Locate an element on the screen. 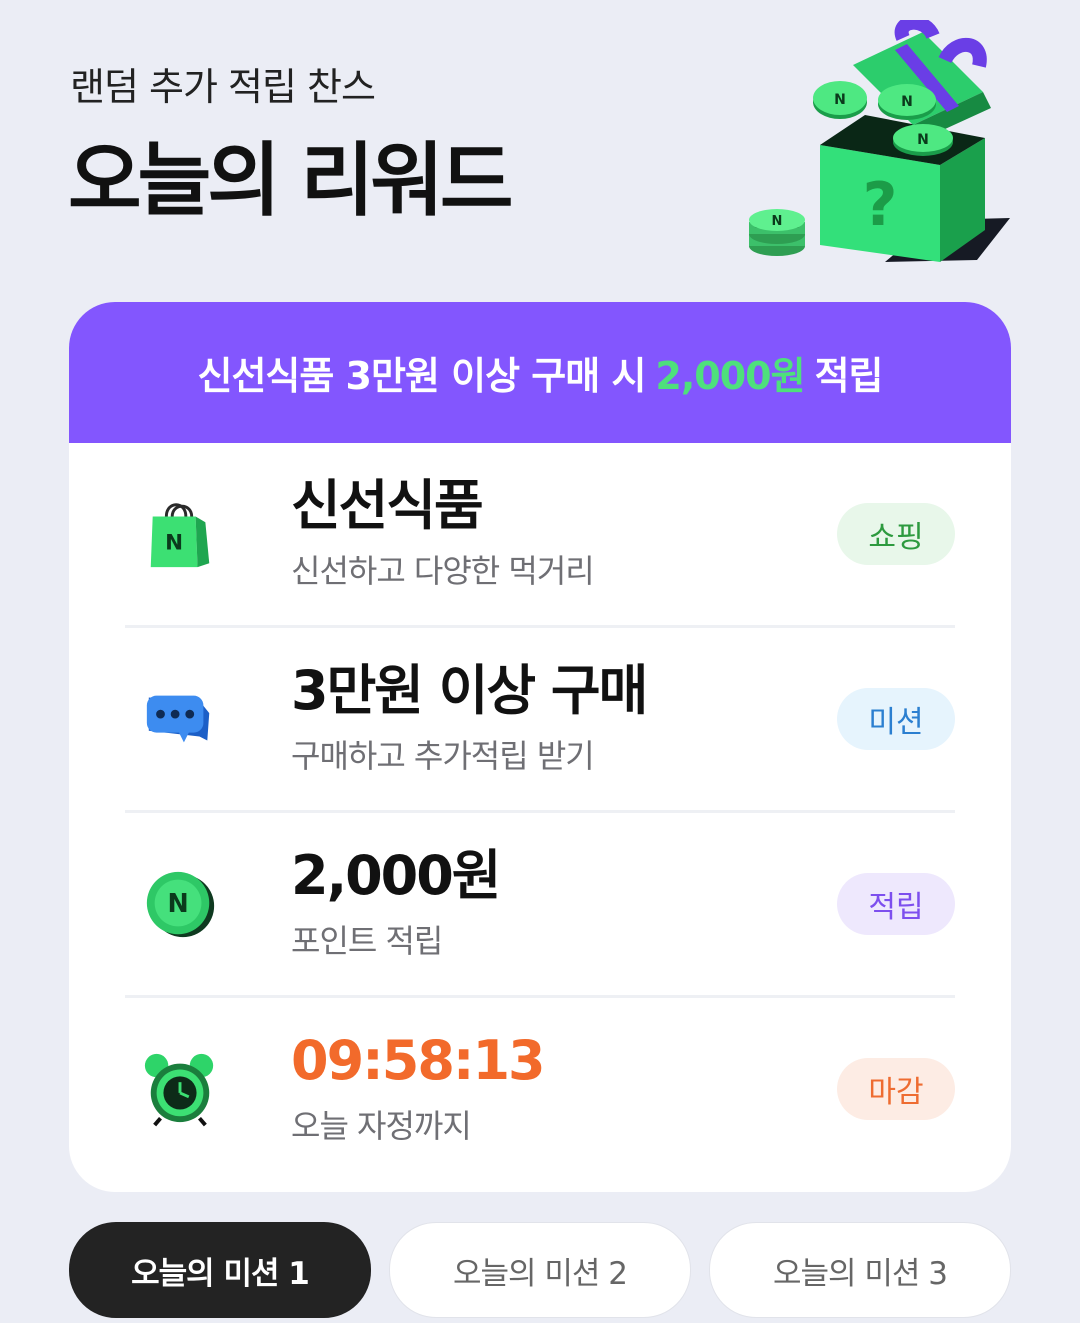  coin-icon: N is located at coordinates (180, 904).